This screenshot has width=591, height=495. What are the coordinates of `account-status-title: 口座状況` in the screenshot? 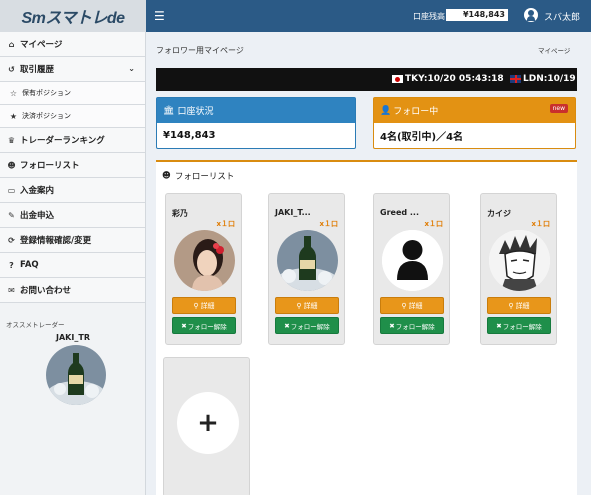 It's located at (195, 112).